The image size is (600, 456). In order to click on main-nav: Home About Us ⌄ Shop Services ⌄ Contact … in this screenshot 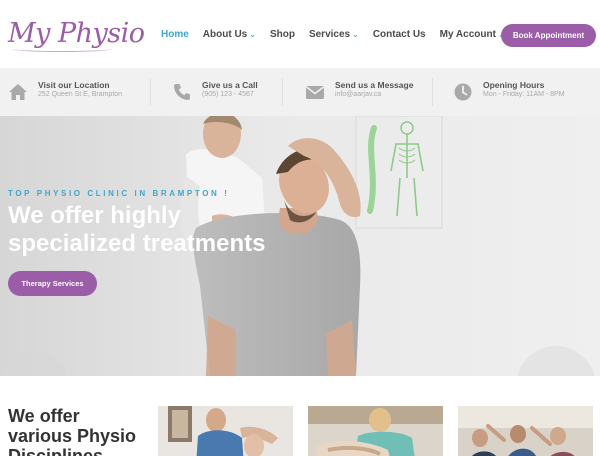, I will do `click(340, 34)`.